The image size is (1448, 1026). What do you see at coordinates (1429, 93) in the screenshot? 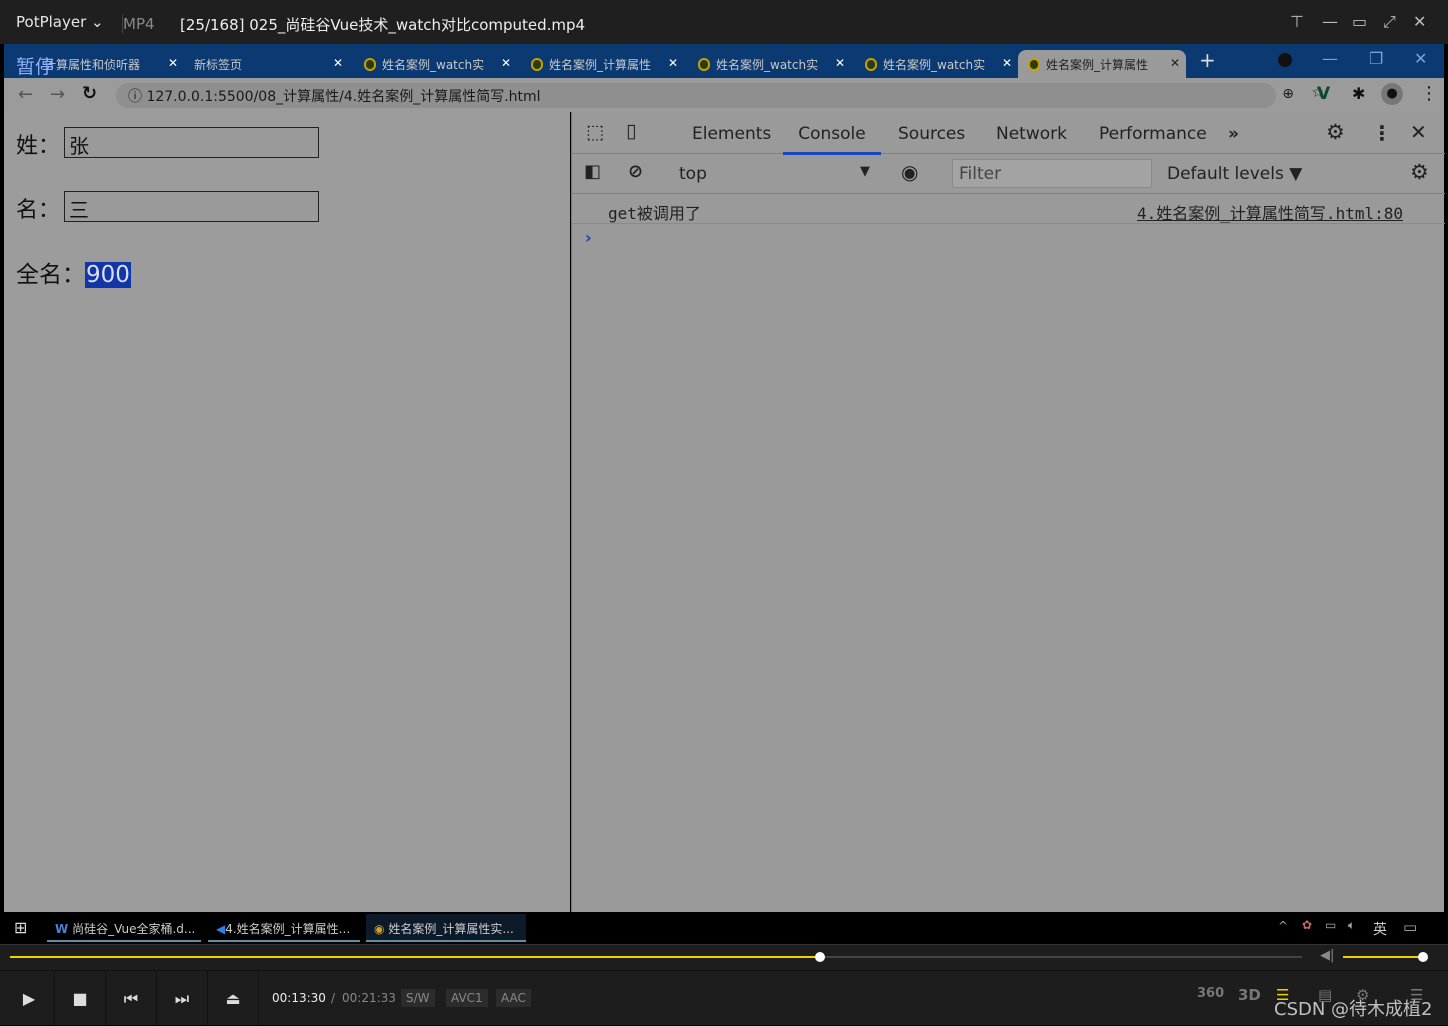
I see `menu-kebab-icon: ⋮` at bounding box center [1429, 93].